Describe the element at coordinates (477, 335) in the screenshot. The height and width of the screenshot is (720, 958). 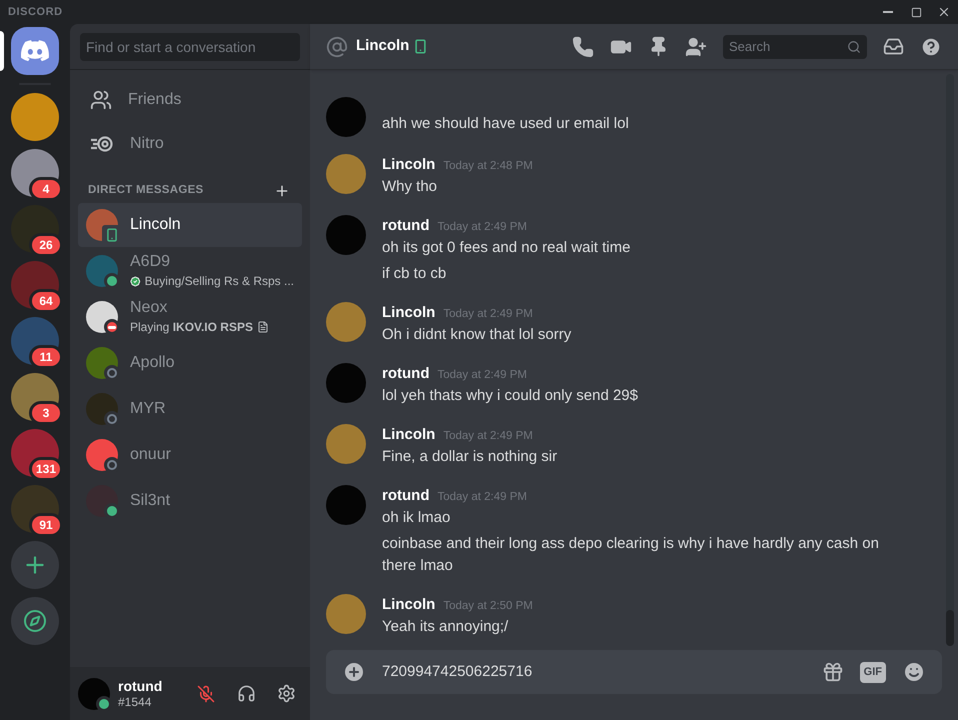
I see `message-text: Oh i didnt know that lol sorry` at that location.